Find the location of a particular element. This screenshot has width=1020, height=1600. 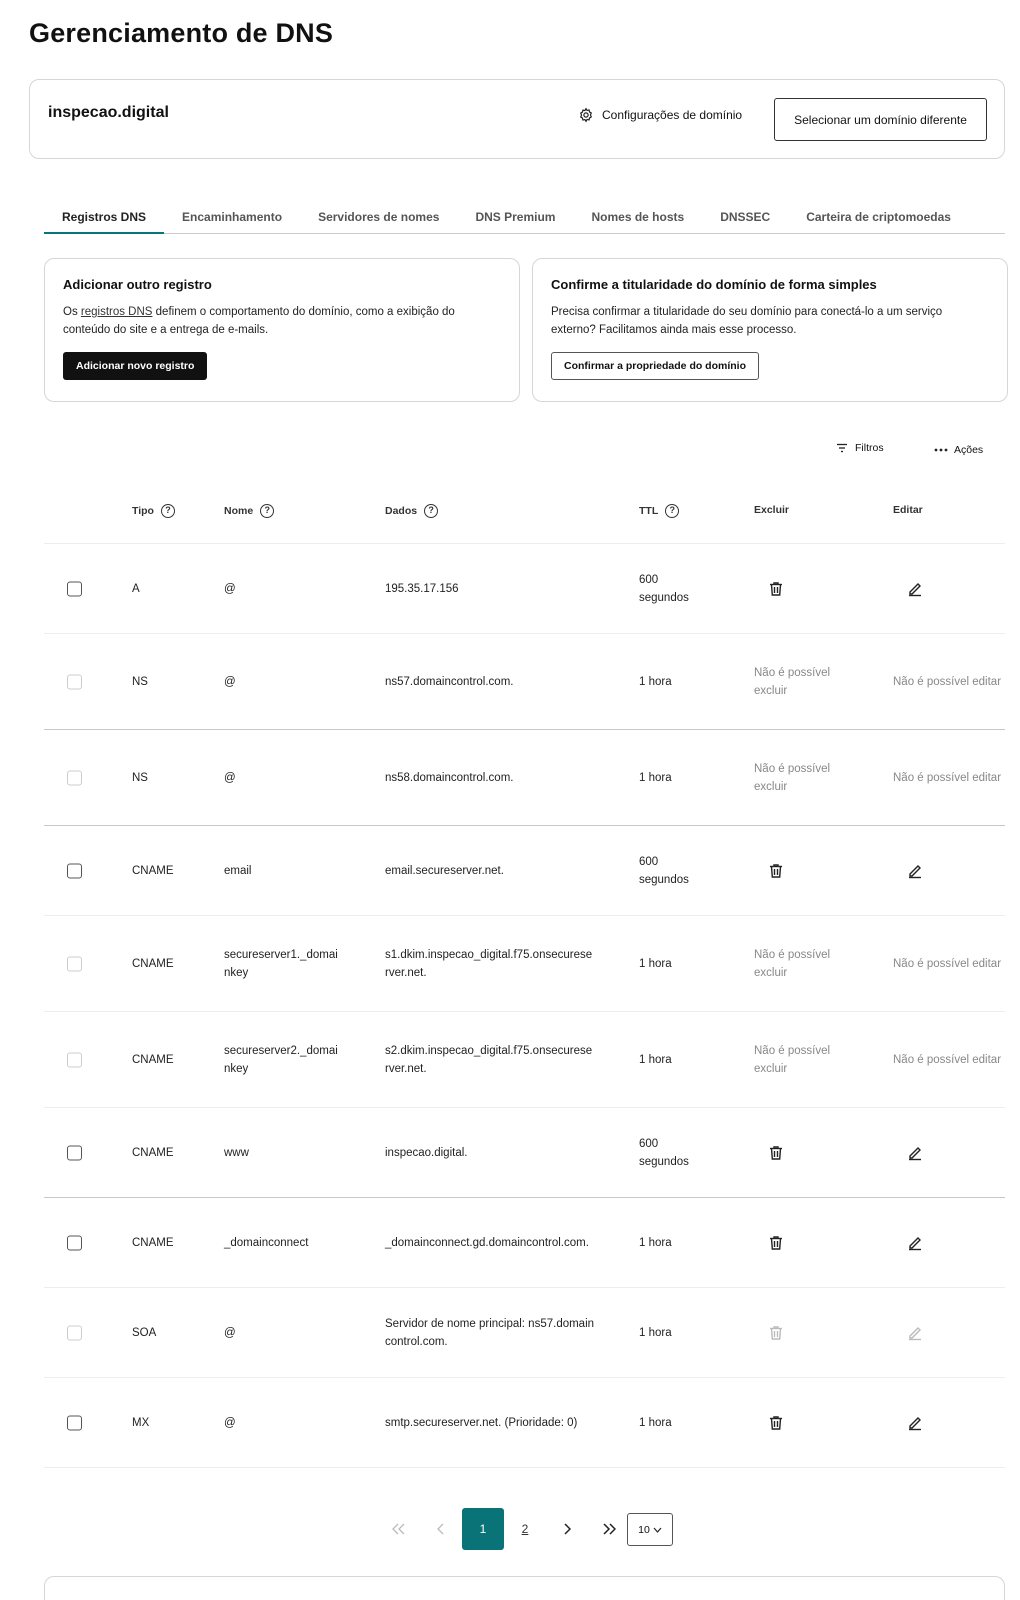

previous-page-button is located at coordinates (441, 1529).